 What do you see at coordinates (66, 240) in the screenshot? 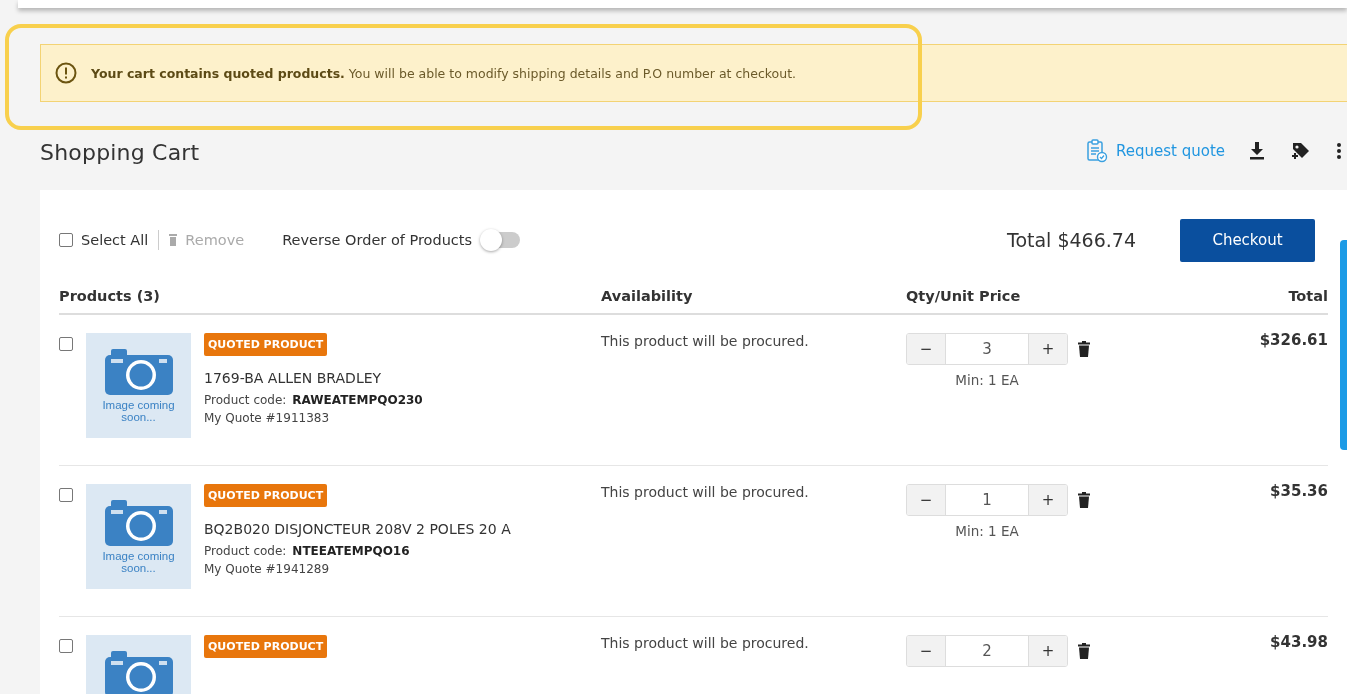
I see `select-all-checkbox` at bounding box center [66, 240].